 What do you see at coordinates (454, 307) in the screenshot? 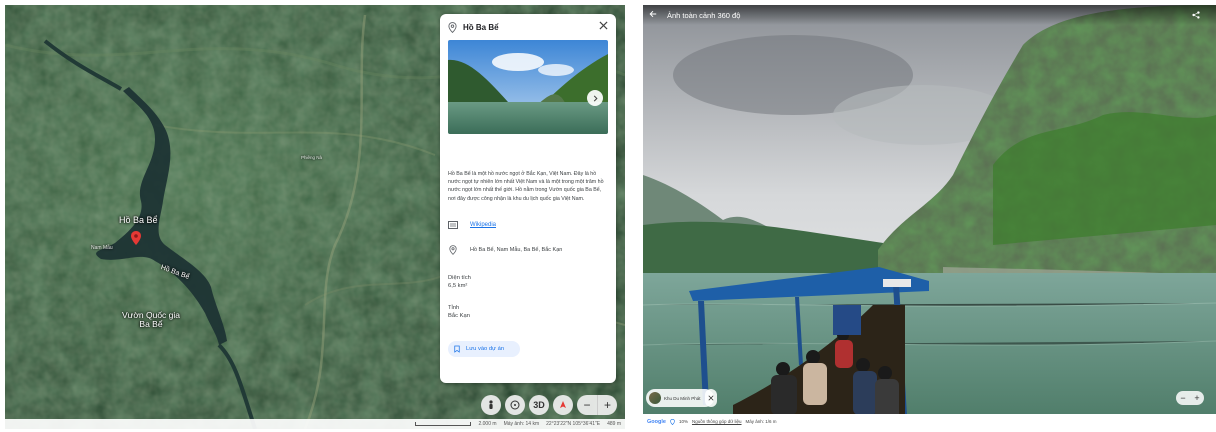
I see `province-label: Tỉnh` at bounding box center [454, 307].